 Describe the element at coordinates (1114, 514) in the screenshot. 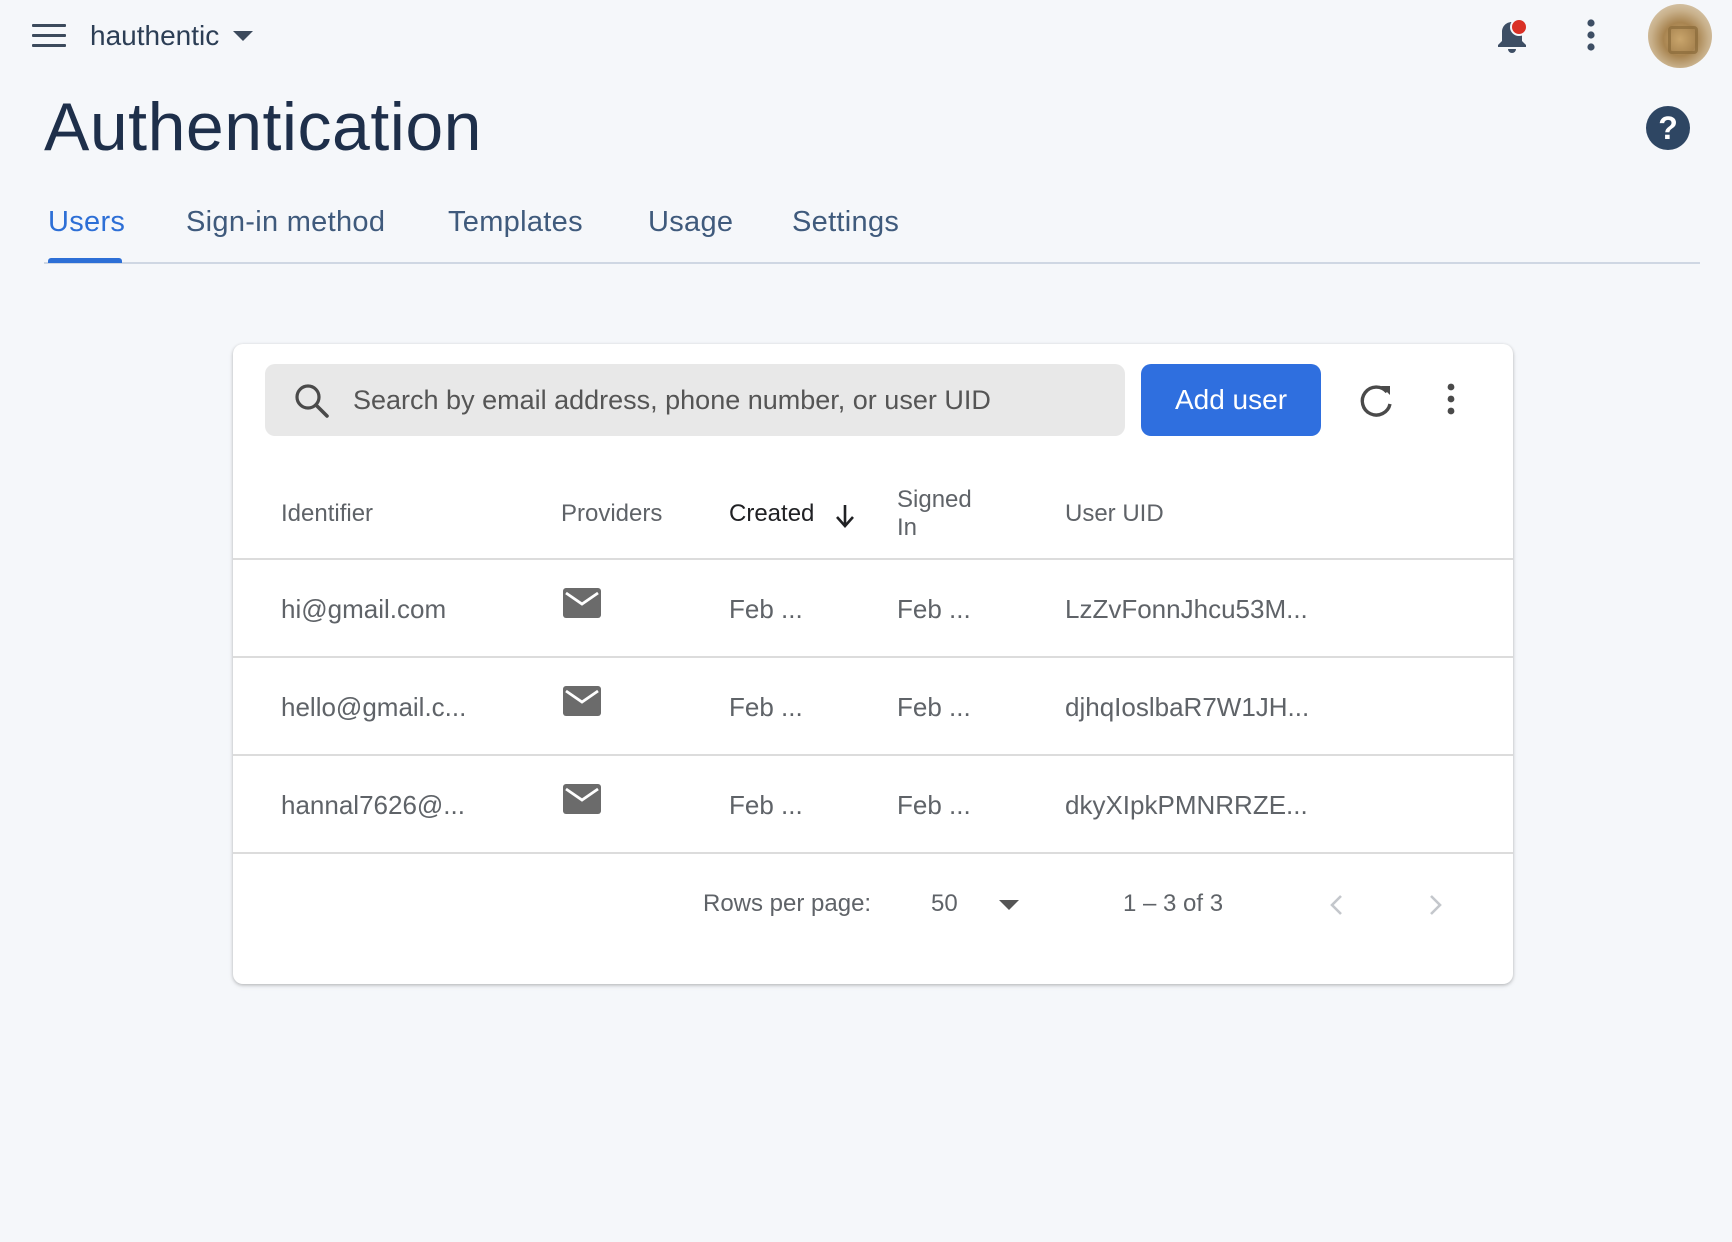

I see `column-user-uid: User UID` at that location.